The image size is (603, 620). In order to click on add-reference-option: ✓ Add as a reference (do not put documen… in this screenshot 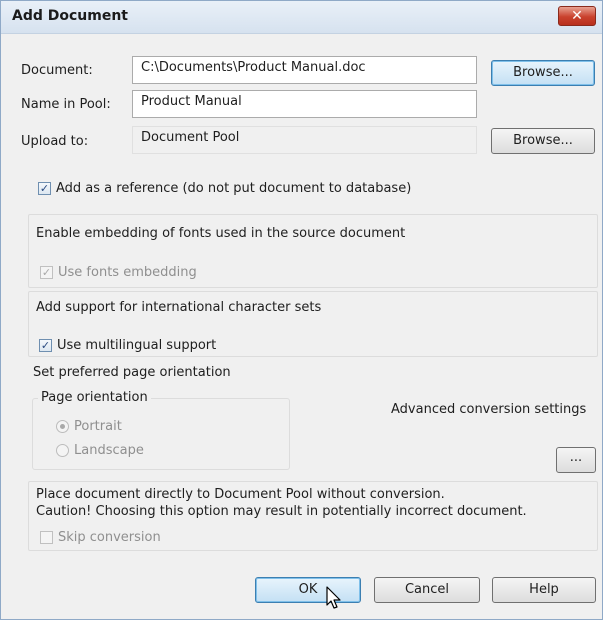, I will do `click(224, 188)`.